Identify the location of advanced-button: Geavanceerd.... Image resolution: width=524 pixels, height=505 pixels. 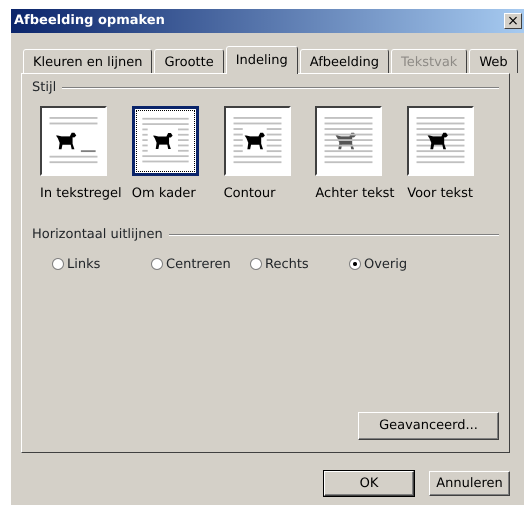
(428, 426).